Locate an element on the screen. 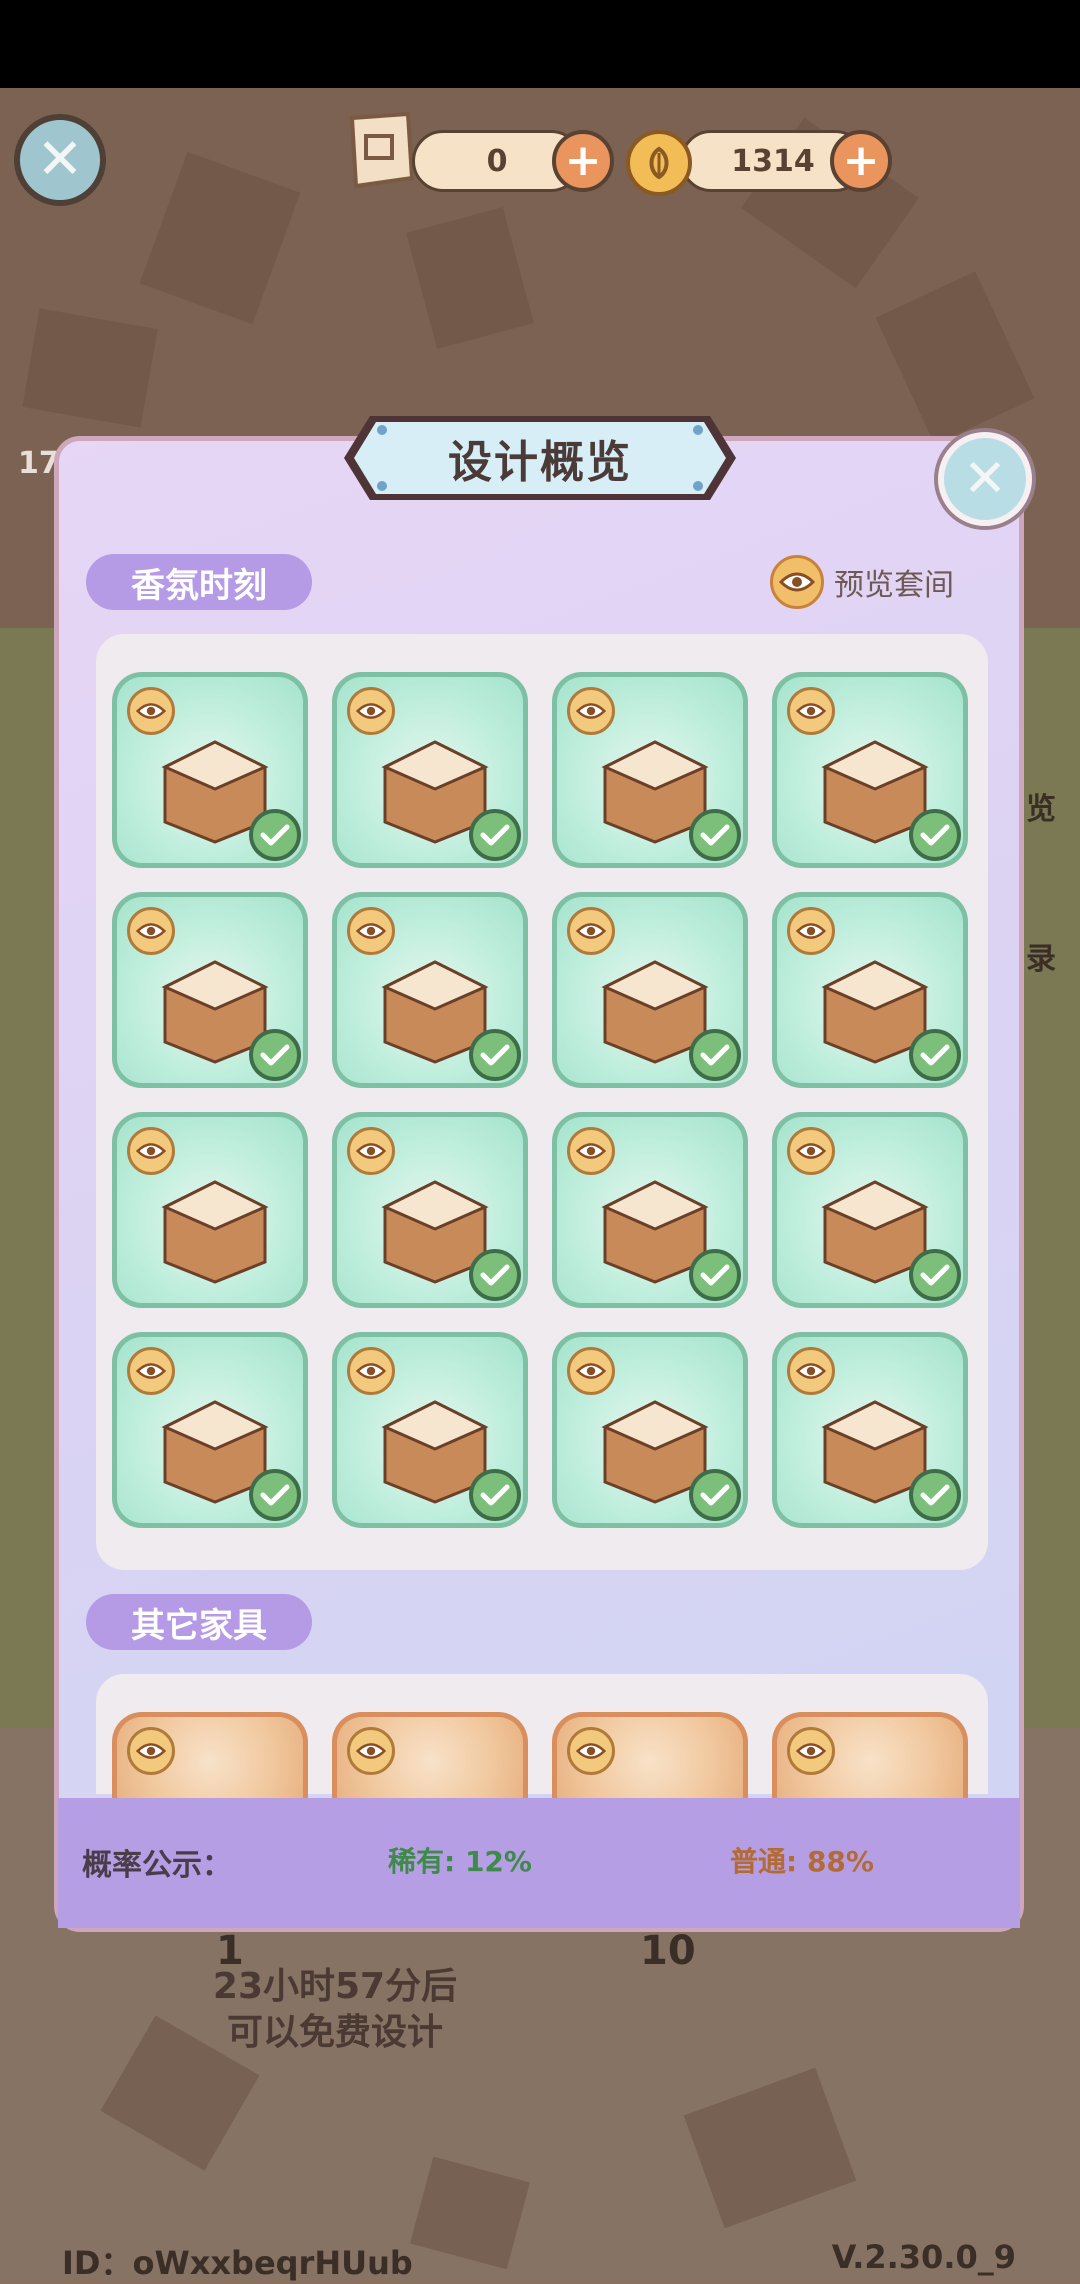 The image size is (1080, 2284). item-tile-washing-machine-cabinet is located at coordinates (650, 1210).